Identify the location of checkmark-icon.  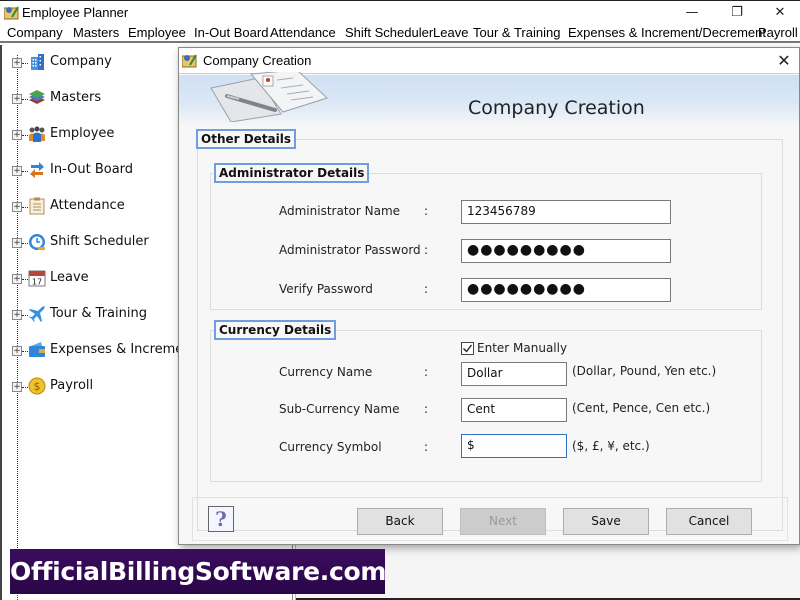
(468, 348).